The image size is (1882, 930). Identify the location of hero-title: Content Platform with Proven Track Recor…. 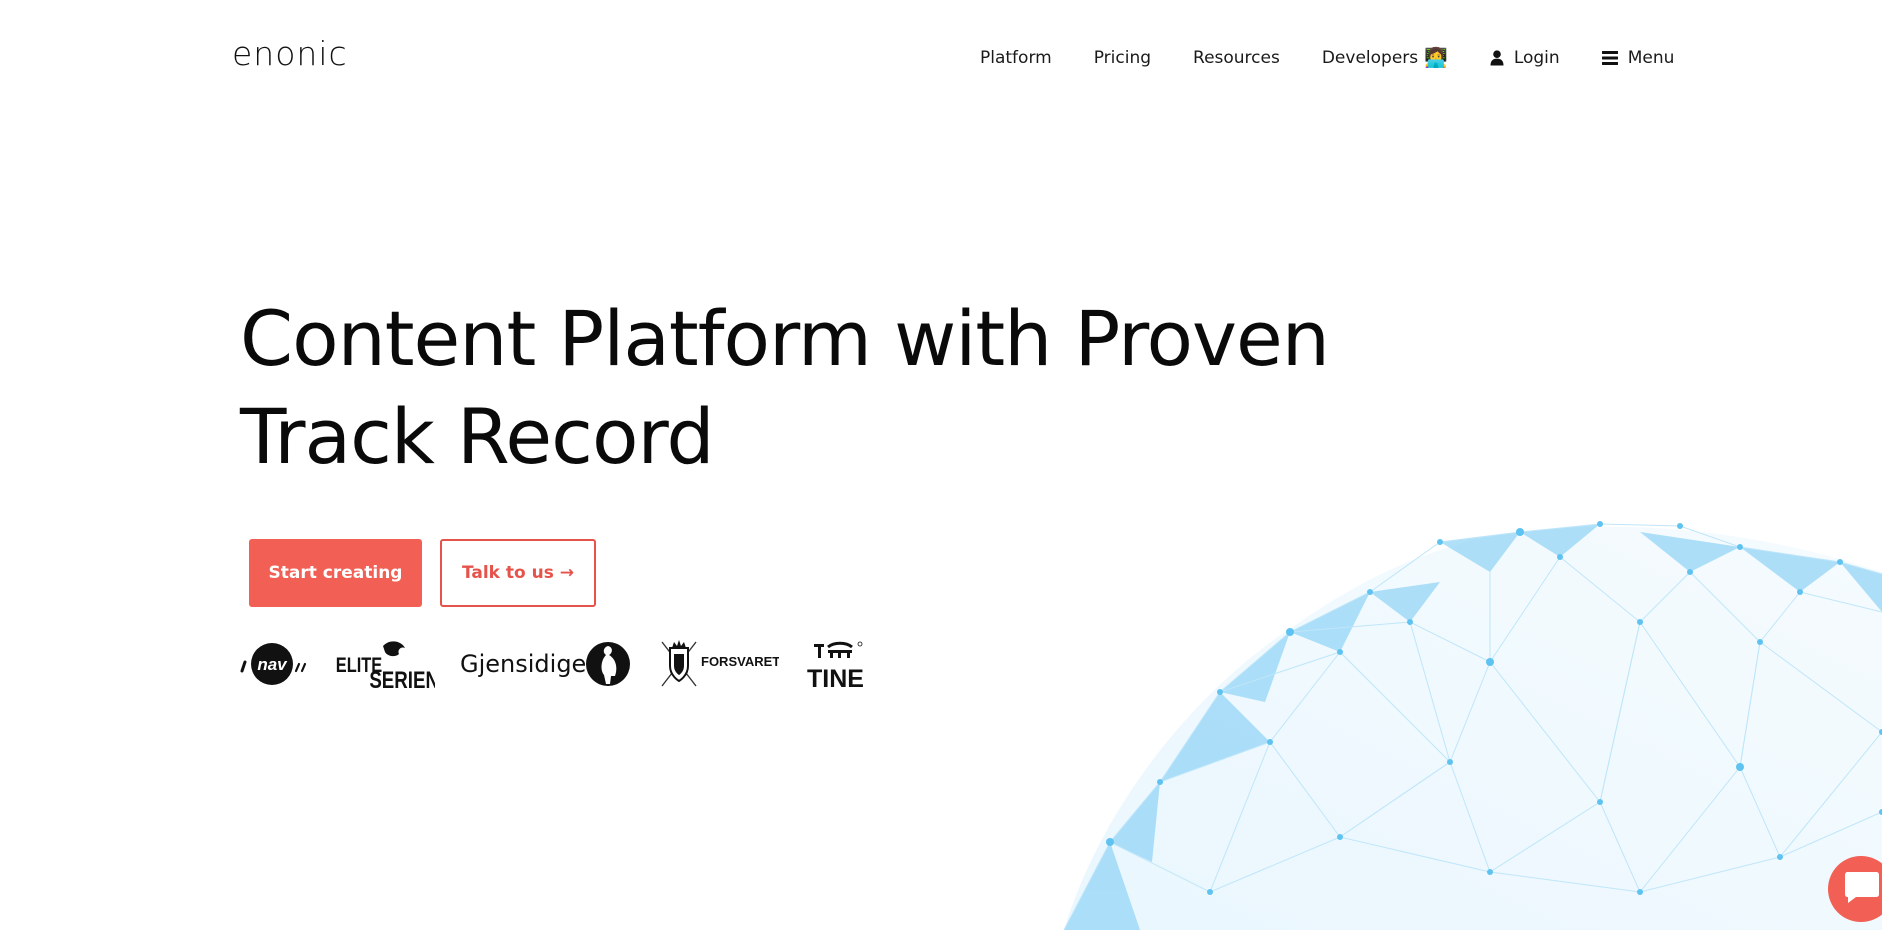
(840, 388).